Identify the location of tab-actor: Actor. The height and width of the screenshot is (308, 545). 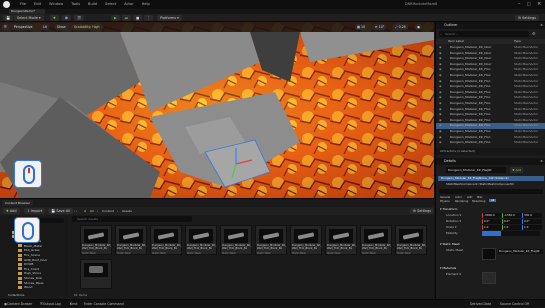
(458, 197).